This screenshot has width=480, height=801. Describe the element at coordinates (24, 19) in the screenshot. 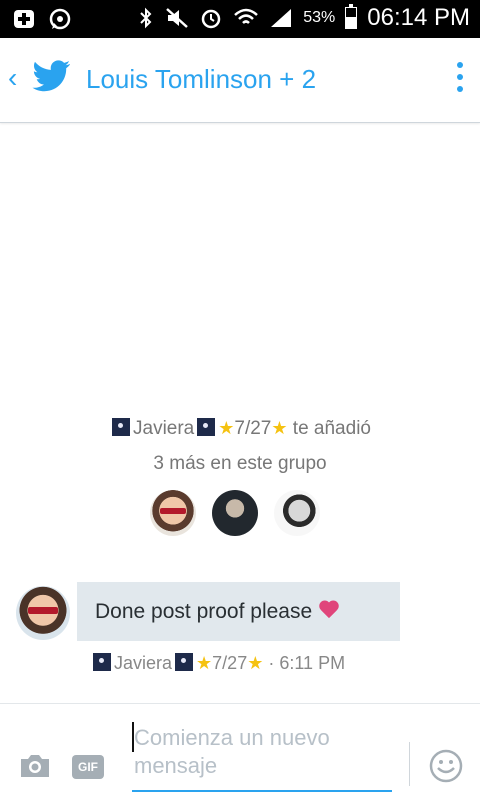

I see `plus-box-icon` at that location.